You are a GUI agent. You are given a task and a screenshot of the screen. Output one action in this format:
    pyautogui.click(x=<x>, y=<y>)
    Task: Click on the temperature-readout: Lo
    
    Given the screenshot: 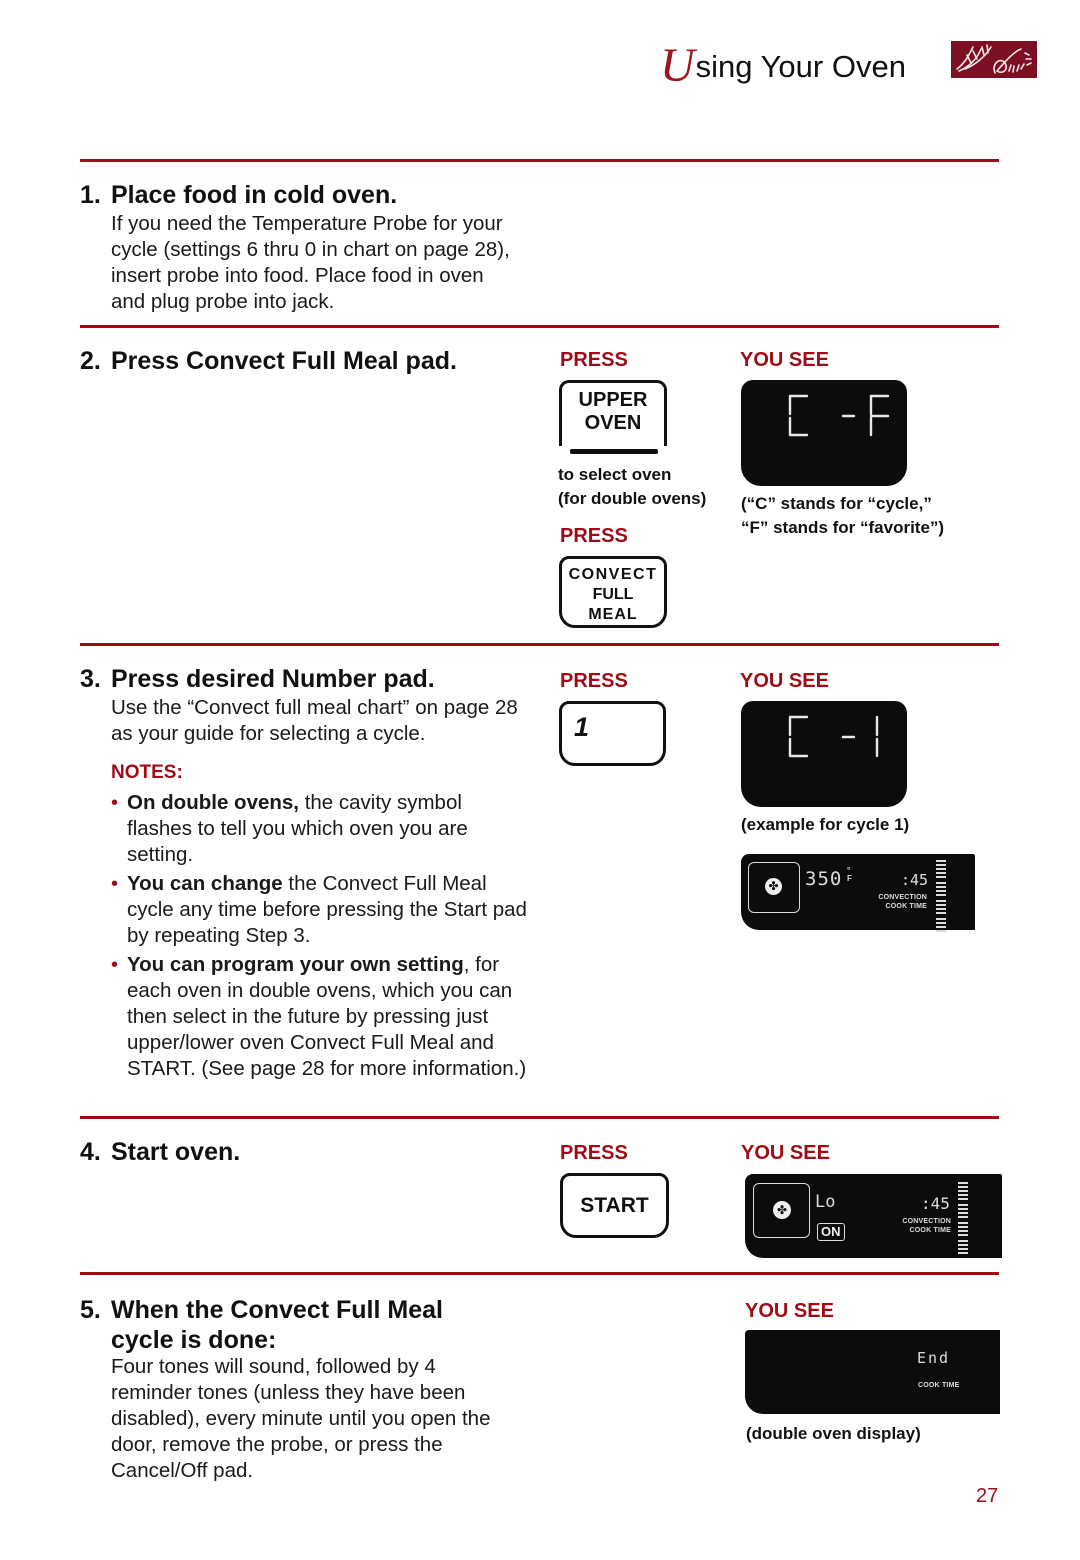 What is the action you would take?
    pyautogui.click(x=825, y=1202)
    